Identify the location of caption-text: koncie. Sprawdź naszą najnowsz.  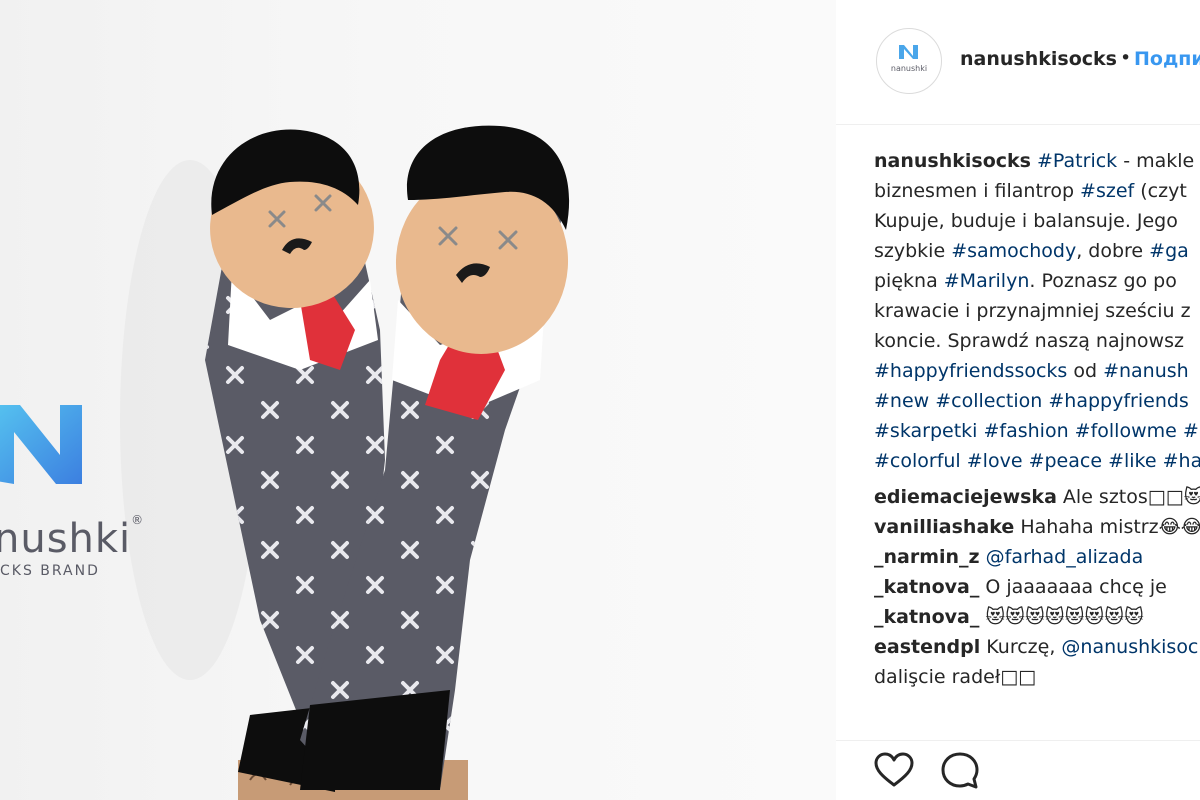
(1029, 341).